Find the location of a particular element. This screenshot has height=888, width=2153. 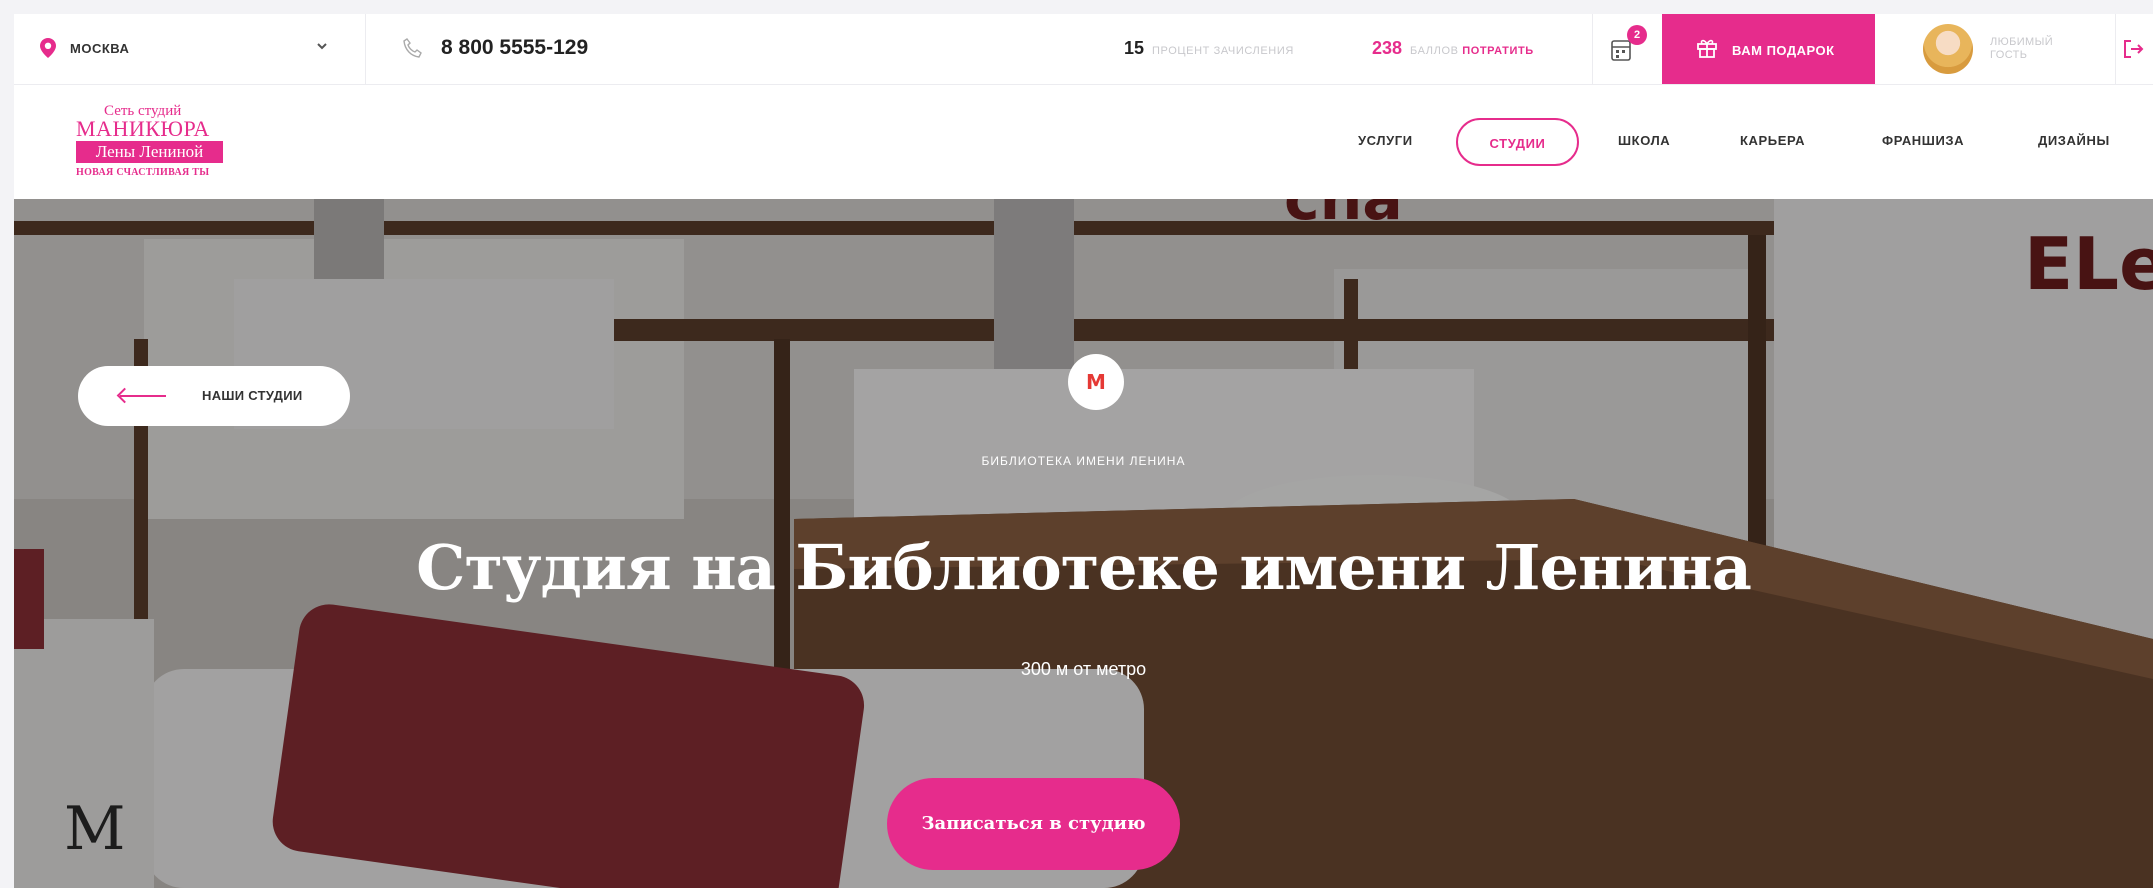

city-selector: МОСКВА is located at coordinates (190, 49).